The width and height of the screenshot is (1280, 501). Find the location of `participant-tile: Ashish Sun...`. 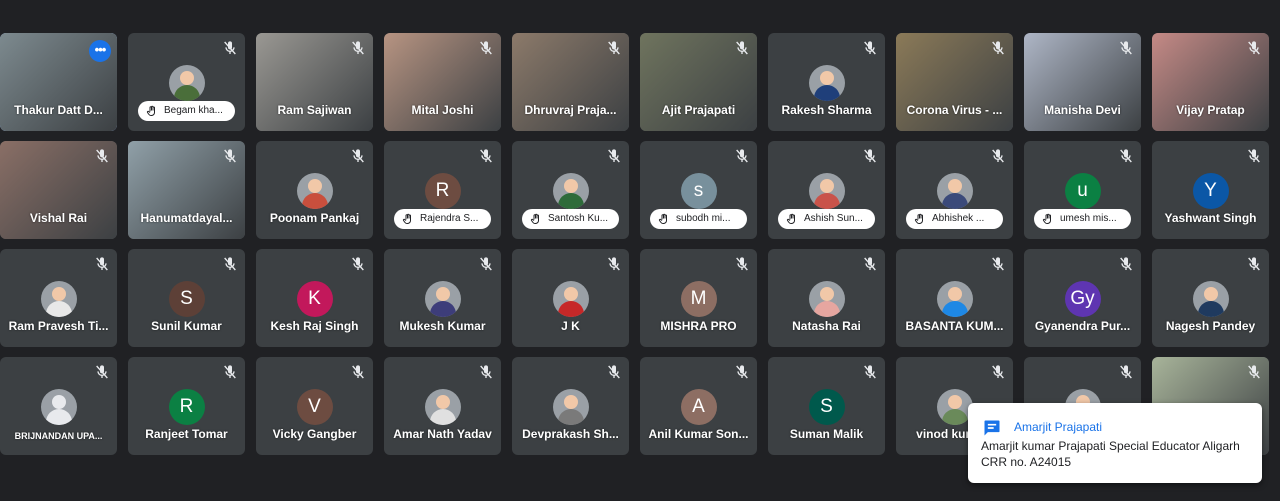

participant-tile: Ashish Sun... is located at coordinates (826, 190).